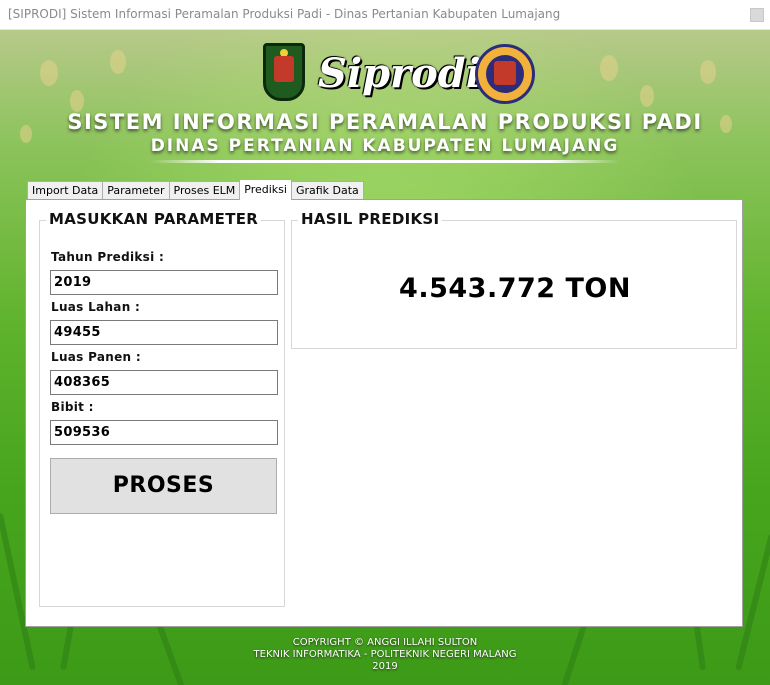  Describe the element at coordinates (72, 407) in the screenshot. I see `bibit-label: Bibit :` at that location.